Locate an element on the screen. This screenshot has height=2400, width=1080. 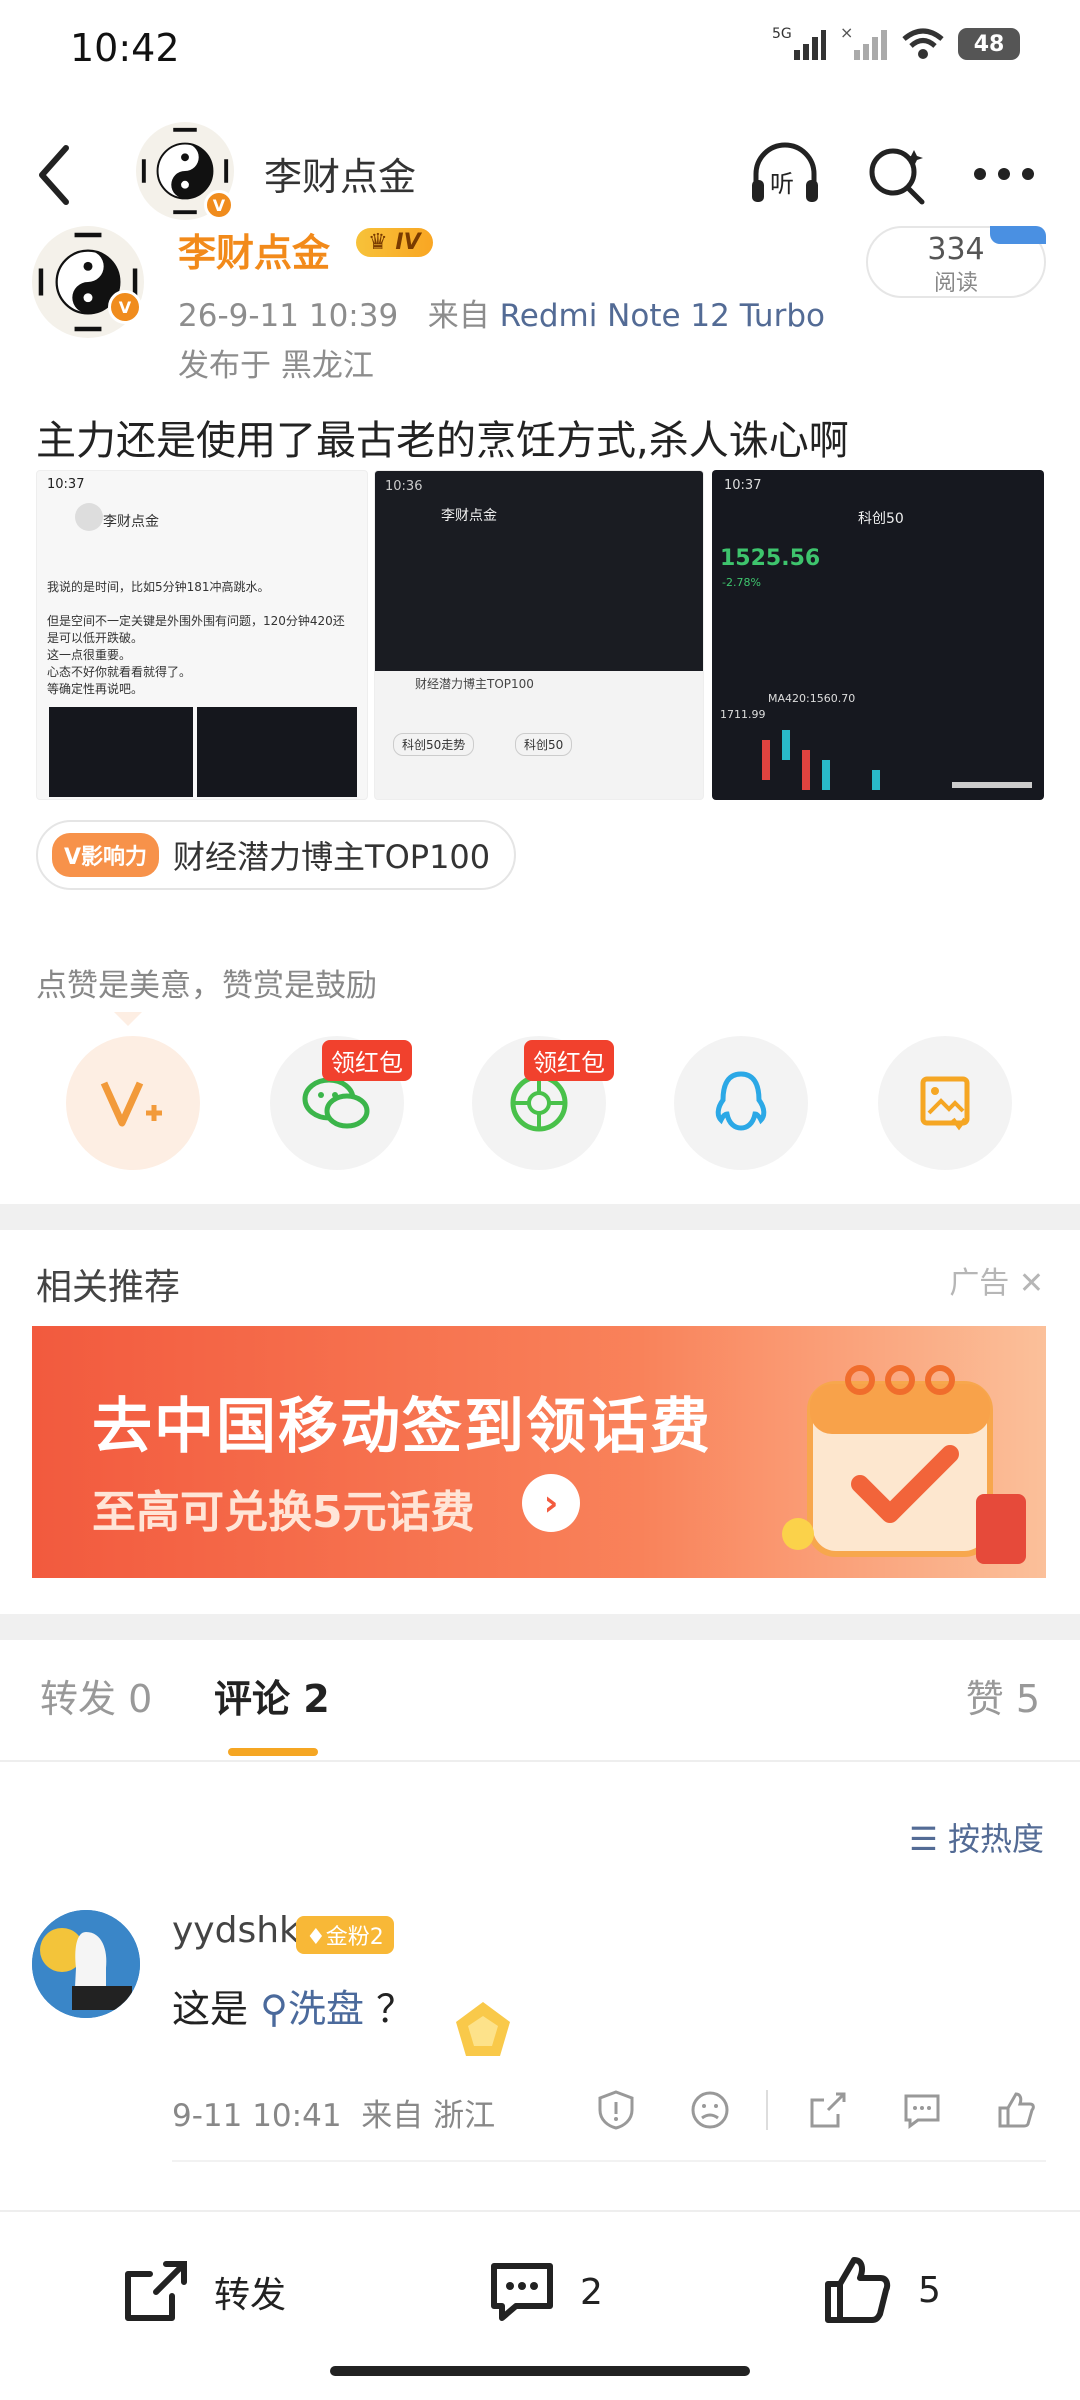
thumb3-title: 科创50 is located at coordinates (881, 519).